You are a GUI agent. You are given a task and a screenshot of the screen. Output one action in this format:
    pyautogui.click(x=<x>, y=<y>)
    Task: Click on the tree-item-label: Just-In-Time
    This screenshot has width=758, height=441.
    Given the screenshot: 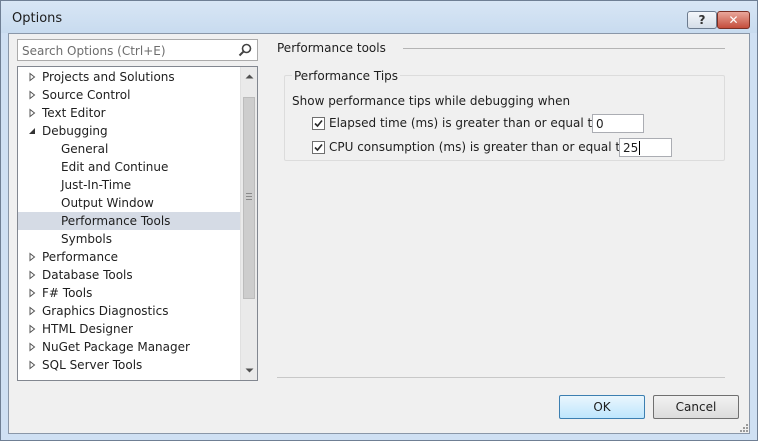 What is the action you would take?
    pyautogui.click(x=96, y=185)
    